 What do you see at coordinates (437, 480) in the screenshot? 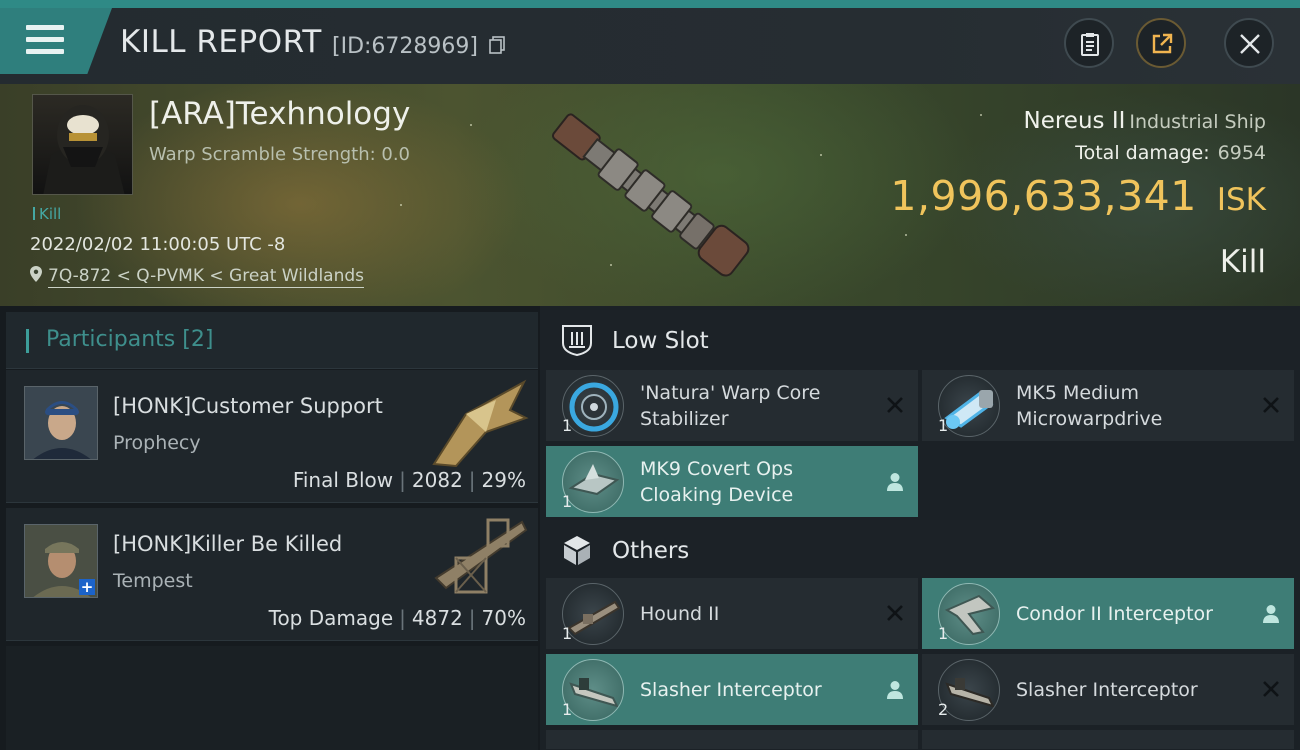
I see `participant-damage: 2082` at bounding box center [437, 480].